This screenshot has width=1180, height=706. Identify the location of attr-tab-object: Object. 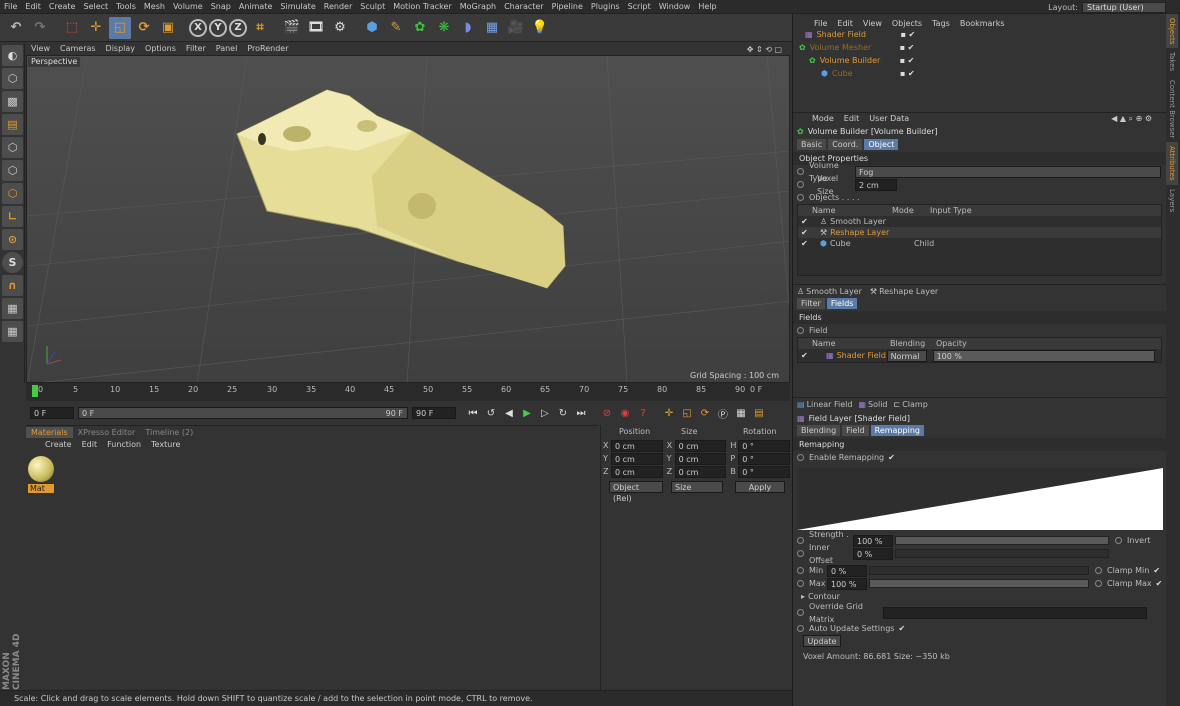
(881, 144).